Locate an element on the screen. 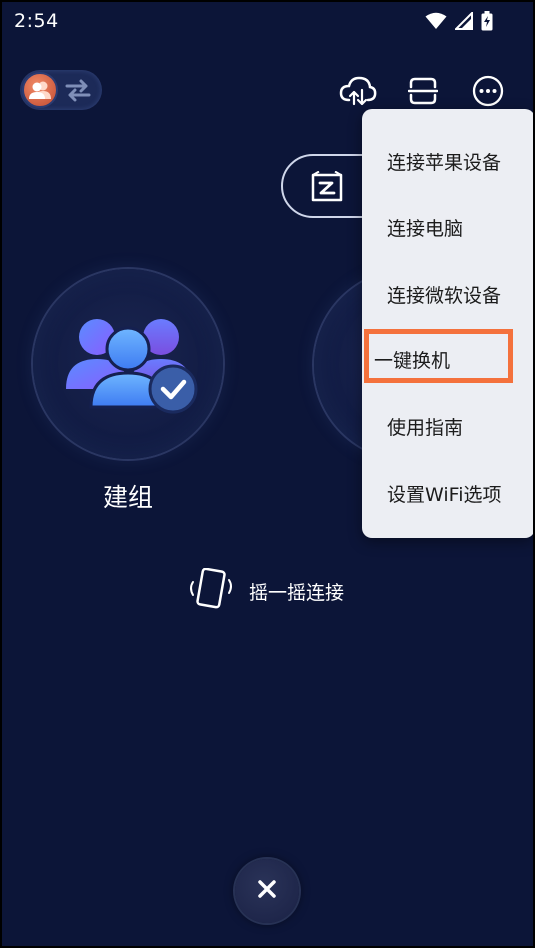 This screenshot has width=535, height=948. wifi-icon is located at coordinates (436, 23).